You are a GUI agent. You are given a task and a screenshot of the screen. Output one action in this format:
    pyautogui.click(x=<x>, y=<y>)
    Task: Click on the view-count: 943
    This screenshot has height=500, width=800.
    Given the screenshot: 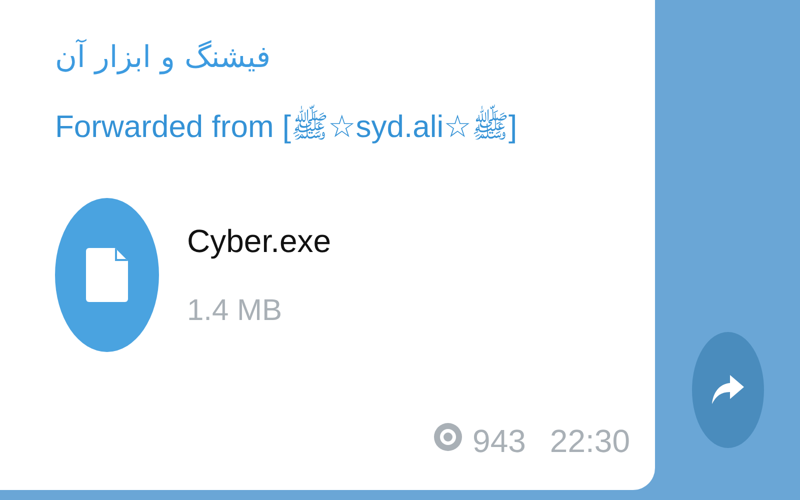 What is the action you would take?
    pyautogui.click(x=499, y=441)
    